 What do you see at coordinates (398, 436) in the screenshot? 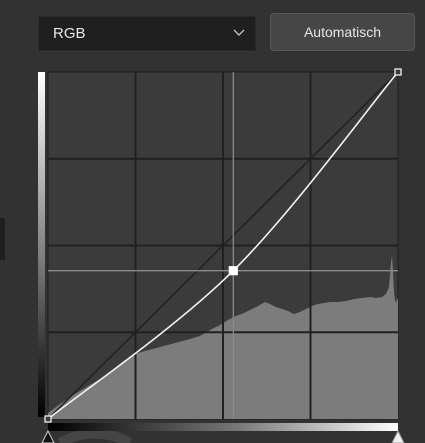
I see `white-slider-triangle-icon` at bounding box center [398, 436].